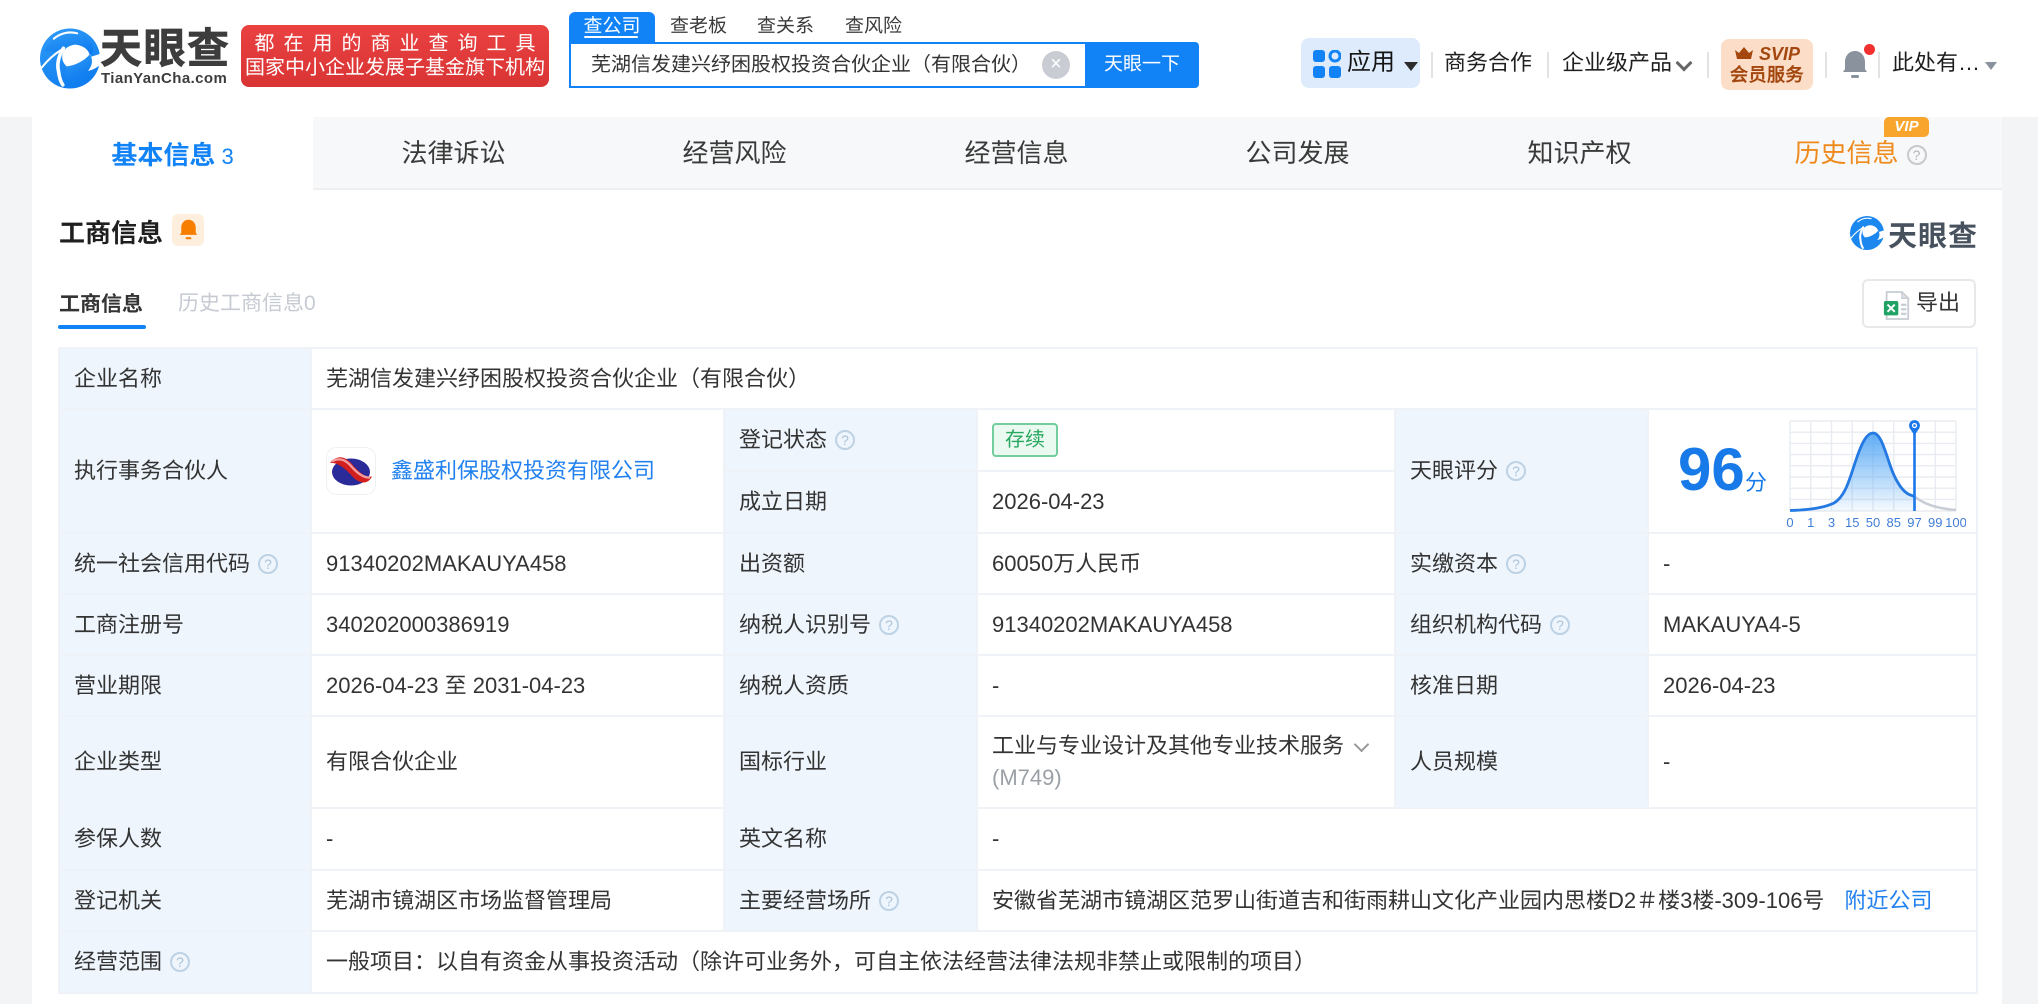 The height and width of the screenshot is (1004, 2038). I want to click on svg-text: 97, so click(1914, 522).